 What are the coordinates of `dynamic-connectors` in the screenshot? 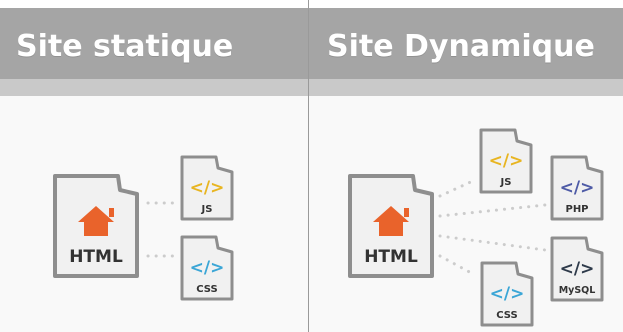 It's located at (492, 227).